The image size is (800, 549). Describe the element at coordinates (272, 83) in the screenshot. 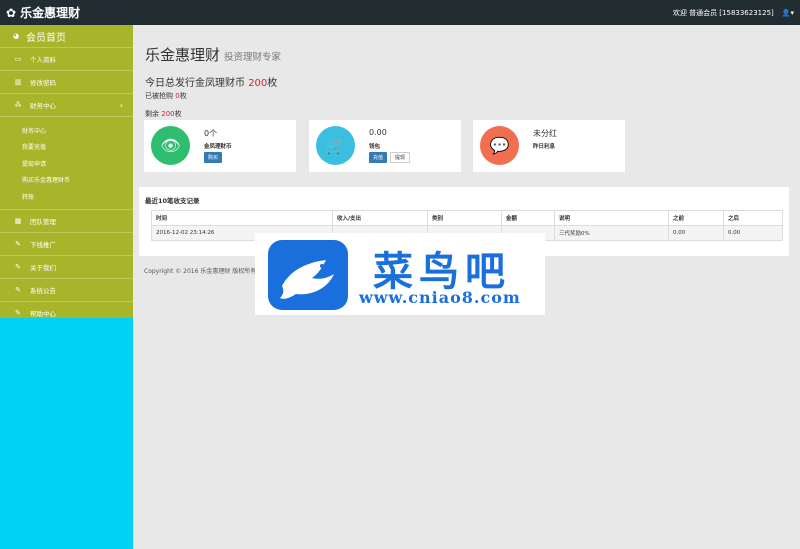

I see `issued-unit: 枚` at that location.